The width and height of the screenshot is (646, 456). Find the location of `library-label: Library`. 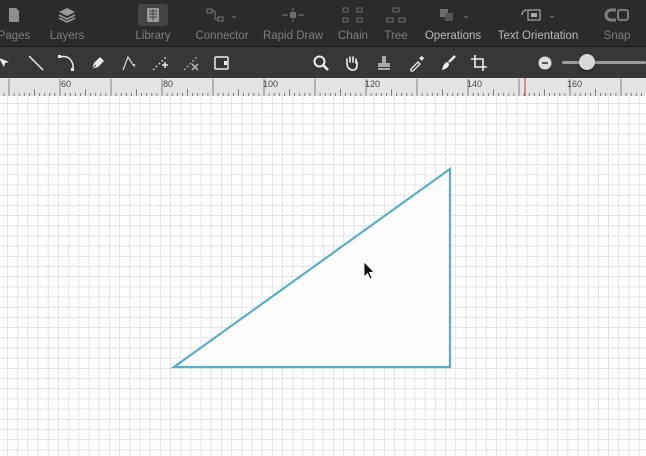

library-label: Library is located at coordinates (153, 36).